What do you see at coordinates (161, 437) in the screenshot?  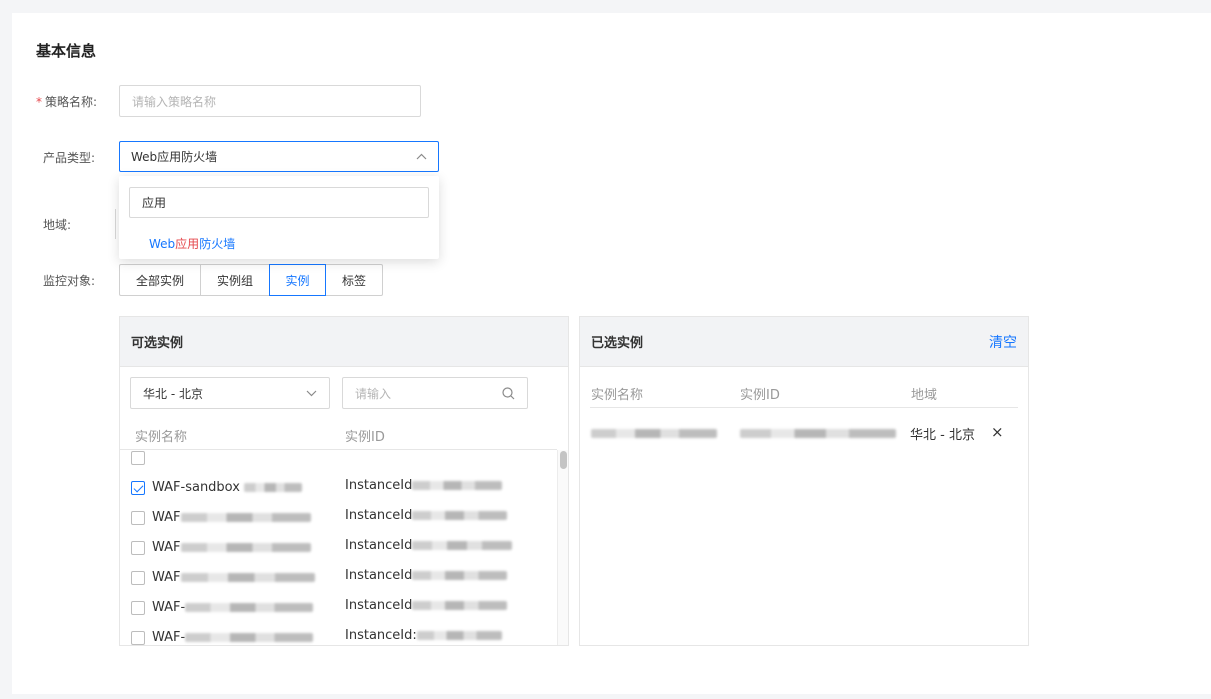 I see `column-instance-name: 实例名称` at bounding box center [161, 437].